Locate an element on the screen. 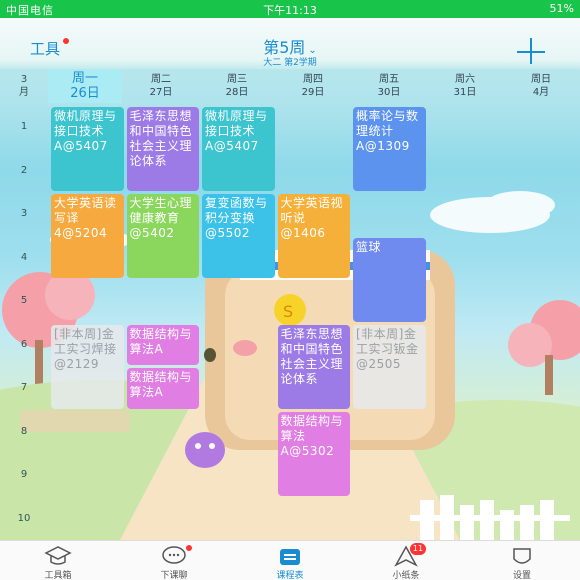 This screenshot has height=580, width=580. weekday-label: 周四 is located at coordinates (313, 79).